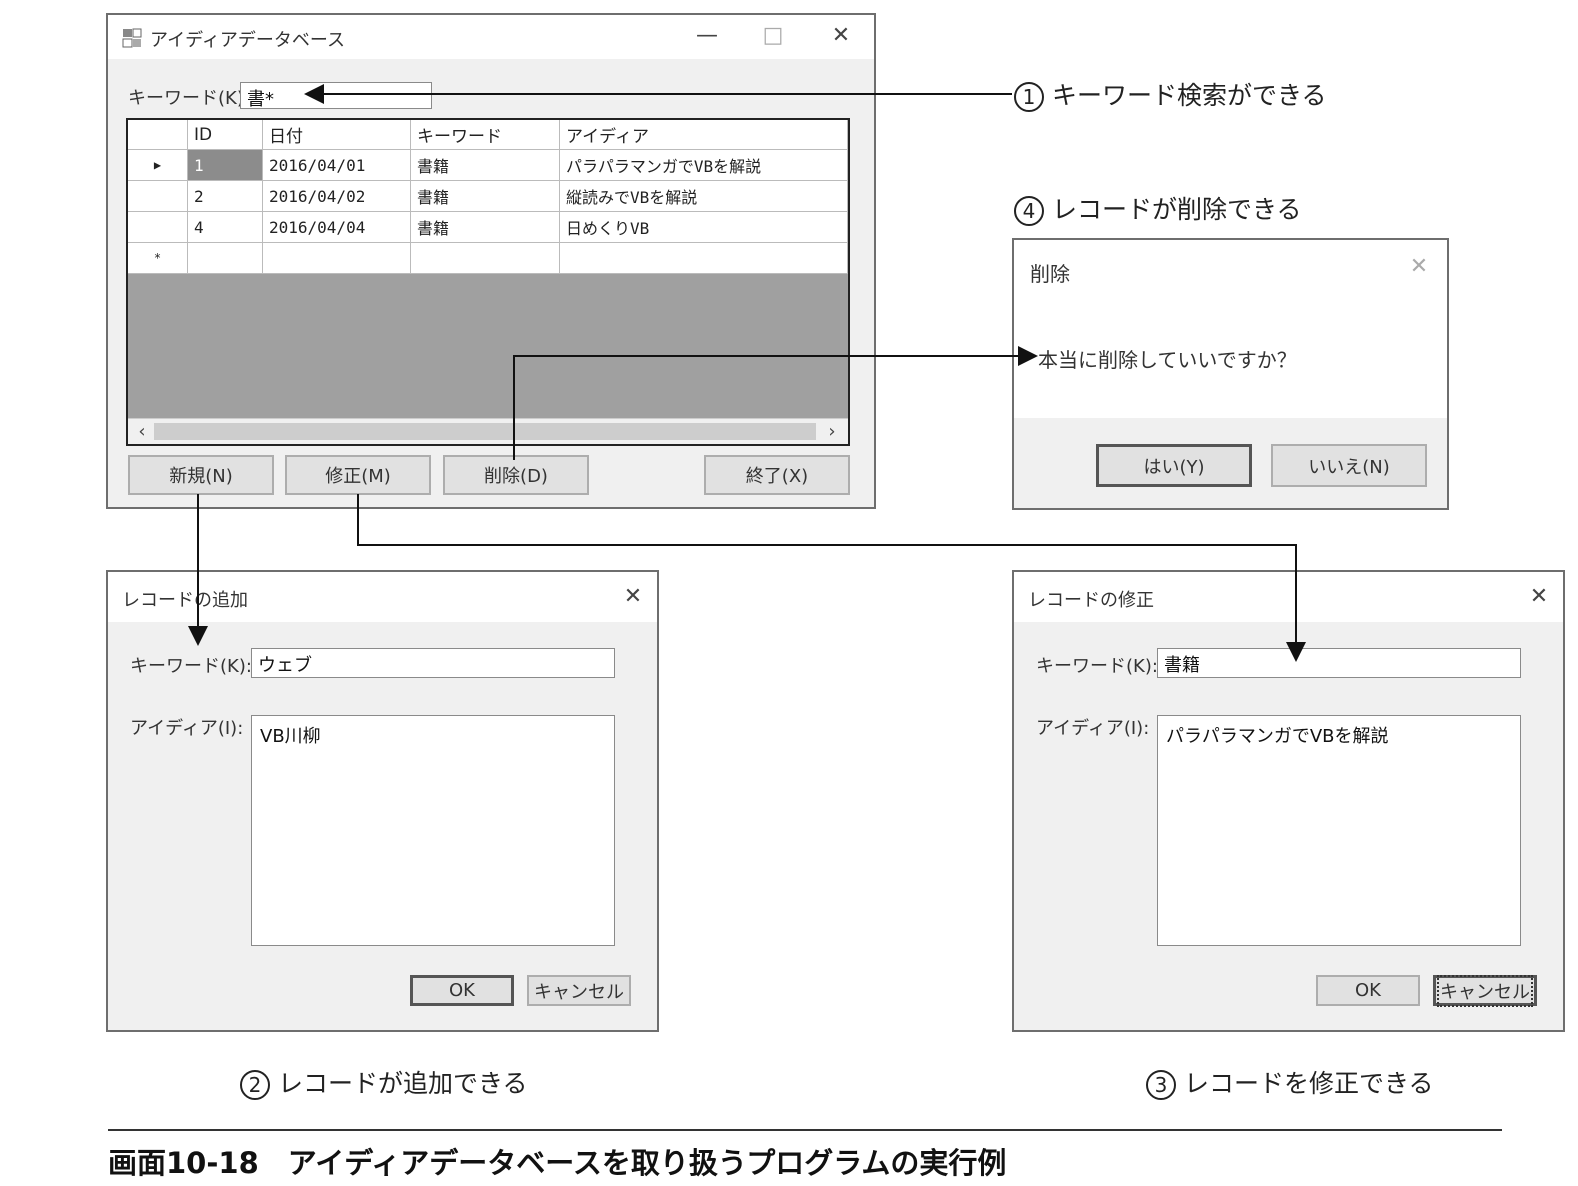 Image resolution: width=1578 pixels, height=1186 pixels. Describe the element at coordinates (805, 1130) in the screenshot. I see `caption-rule` at that location.